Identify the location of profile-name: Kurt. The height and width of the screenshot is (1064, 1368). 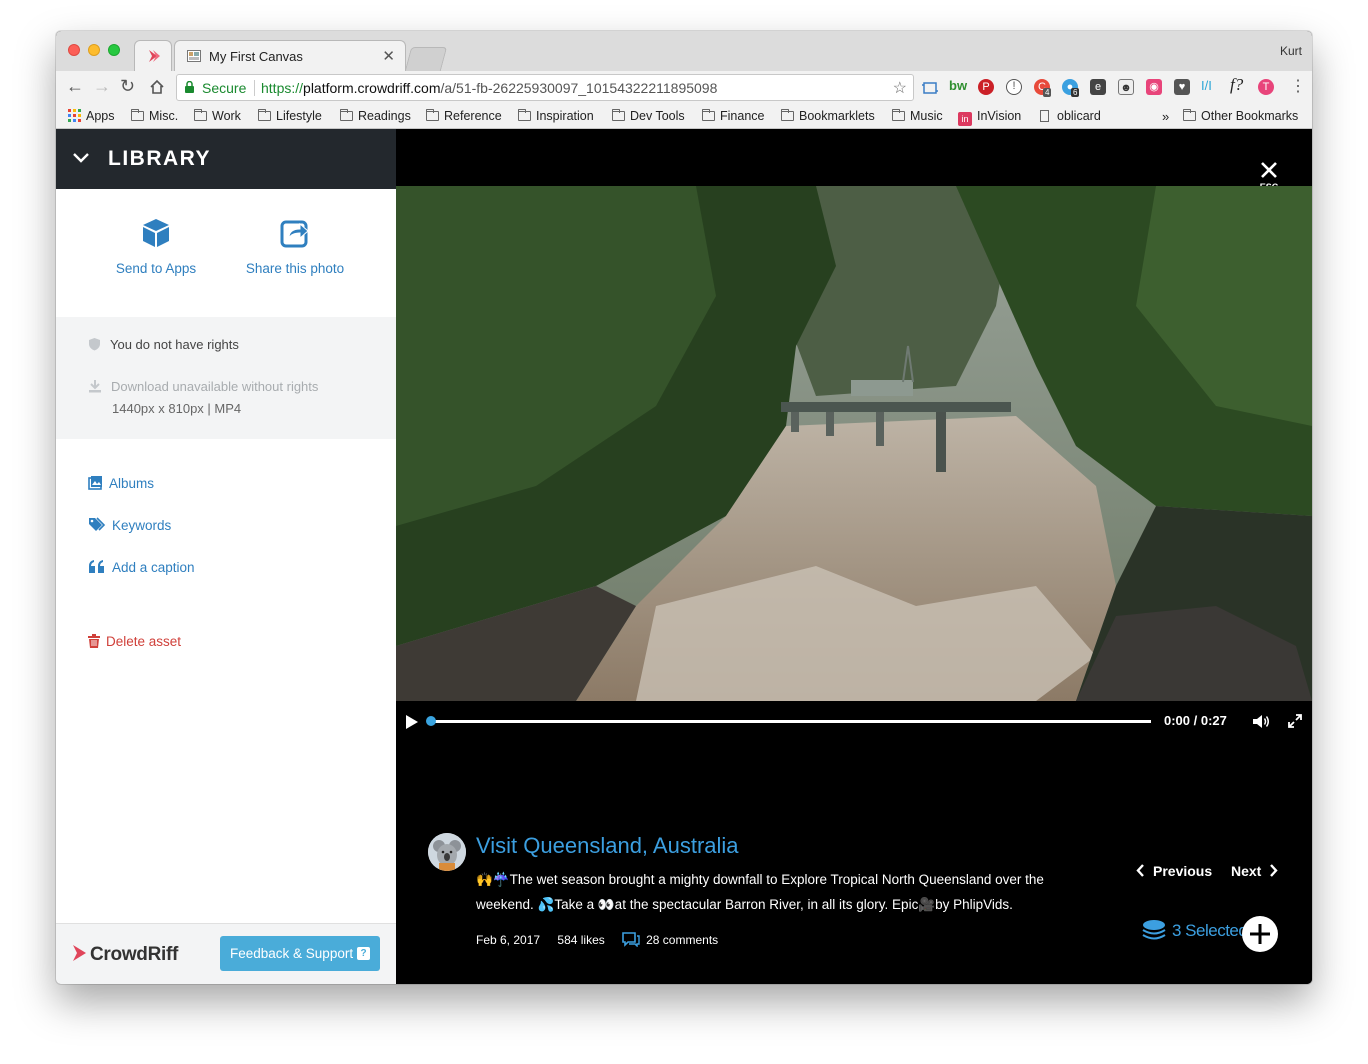
(1291, 51).